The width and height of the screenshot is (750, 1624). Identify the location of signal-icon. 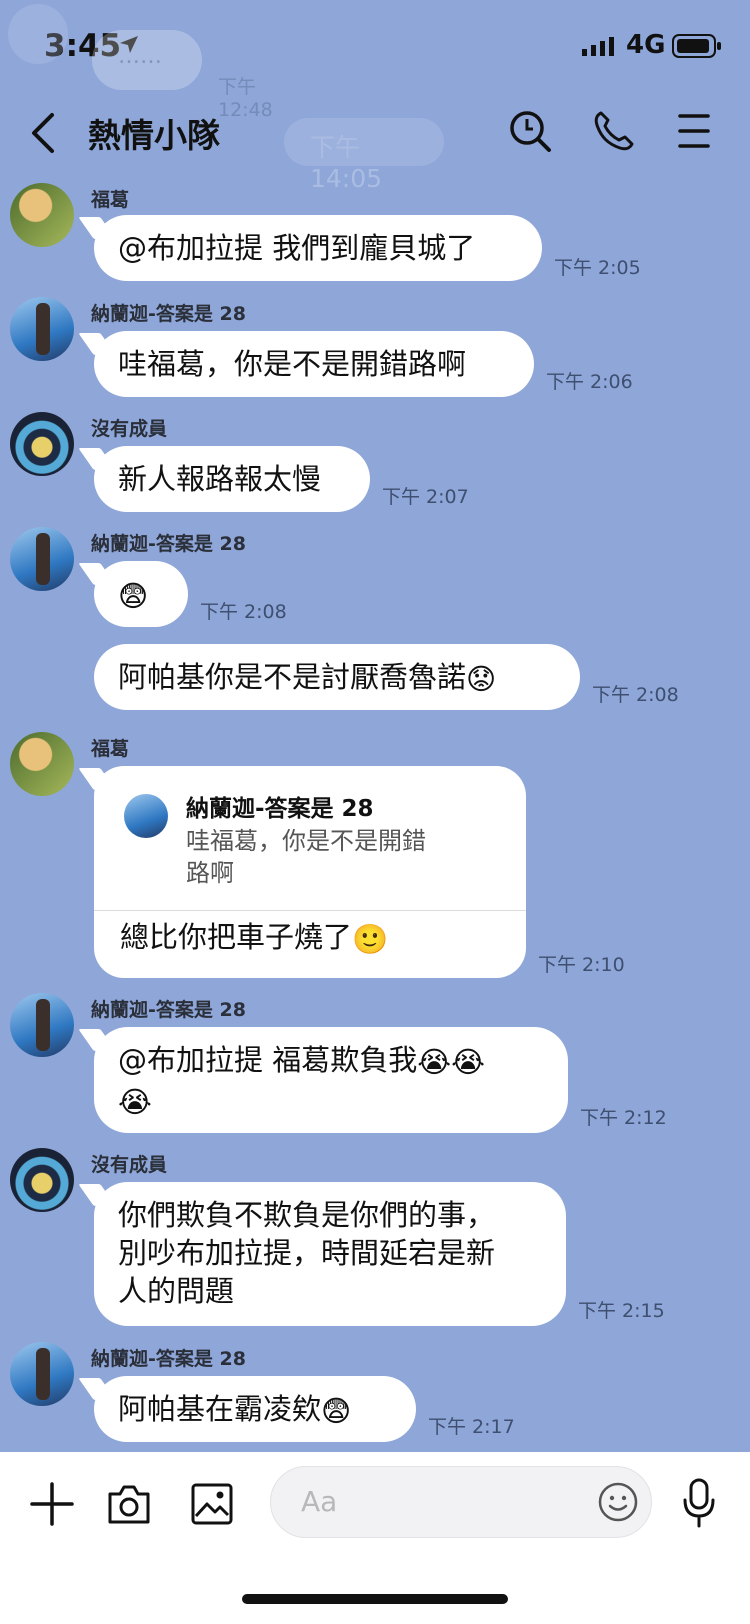
(598, 46).